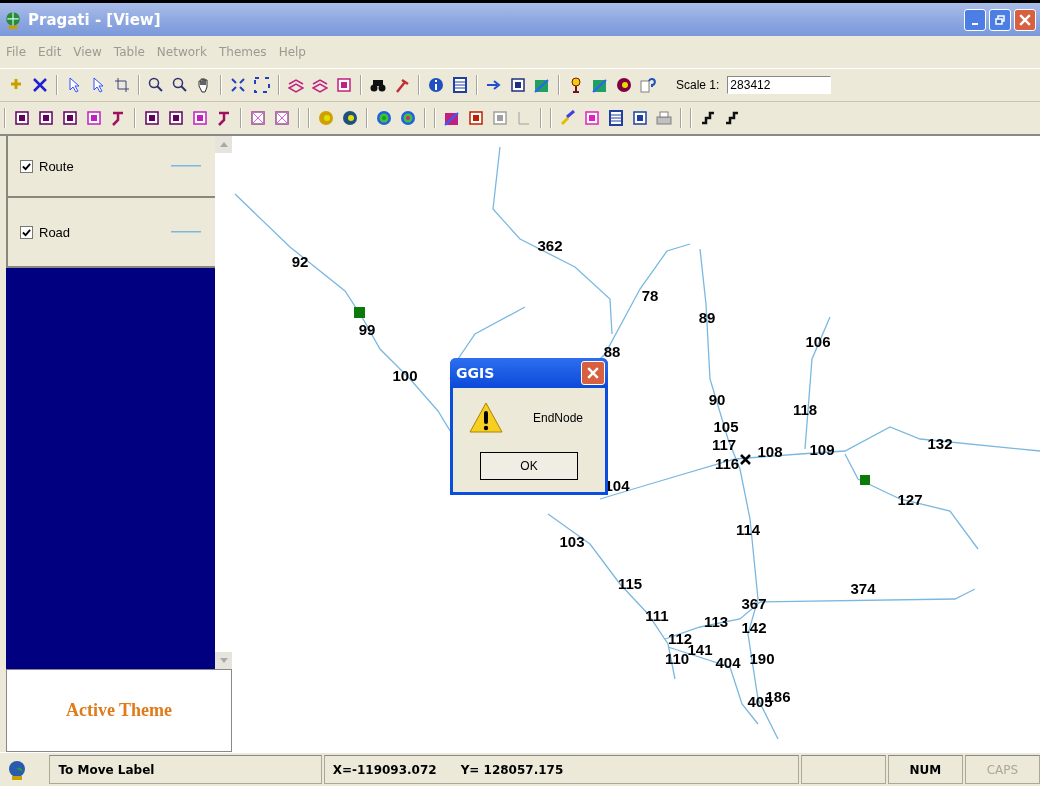 This screenshot has height=786, width=1040. Describe the element at coordinates (106, 769) in the screenshot. I see `status-message: To Move Label` at that location.